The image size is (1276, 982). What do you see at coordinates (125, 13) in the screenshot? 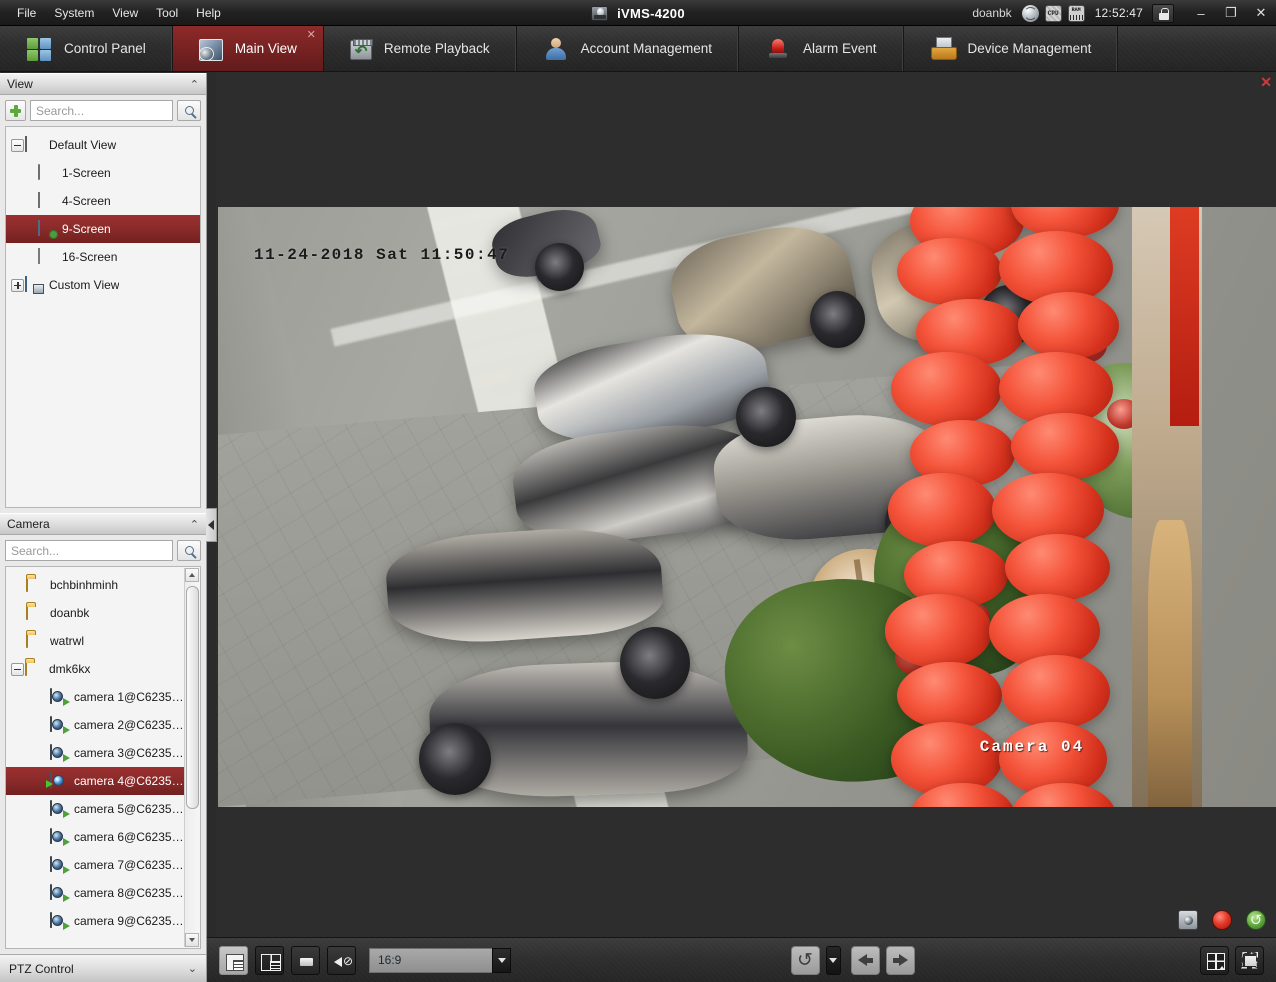
I see `menu-view: View` at bounding box center [125, 13].